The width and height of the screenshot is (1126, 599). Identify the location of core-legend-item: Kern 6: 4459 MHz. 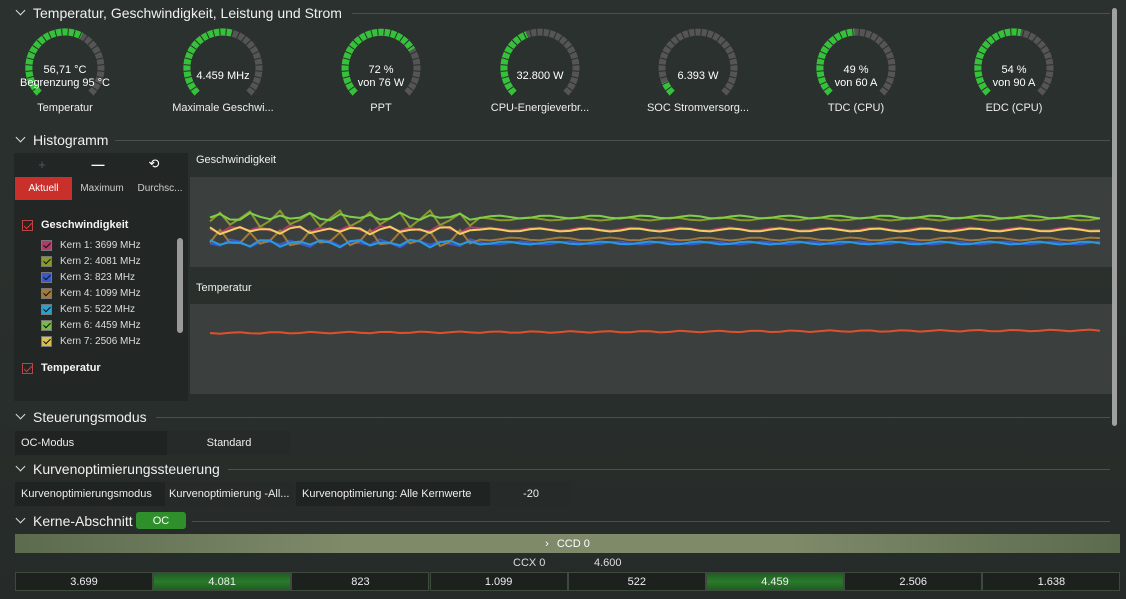
(91, 325).